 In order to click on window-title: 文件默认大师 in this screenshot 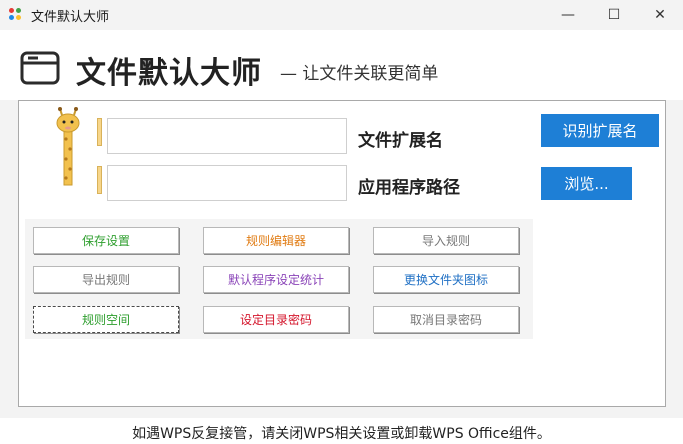, I will do `click(70, 17)`.